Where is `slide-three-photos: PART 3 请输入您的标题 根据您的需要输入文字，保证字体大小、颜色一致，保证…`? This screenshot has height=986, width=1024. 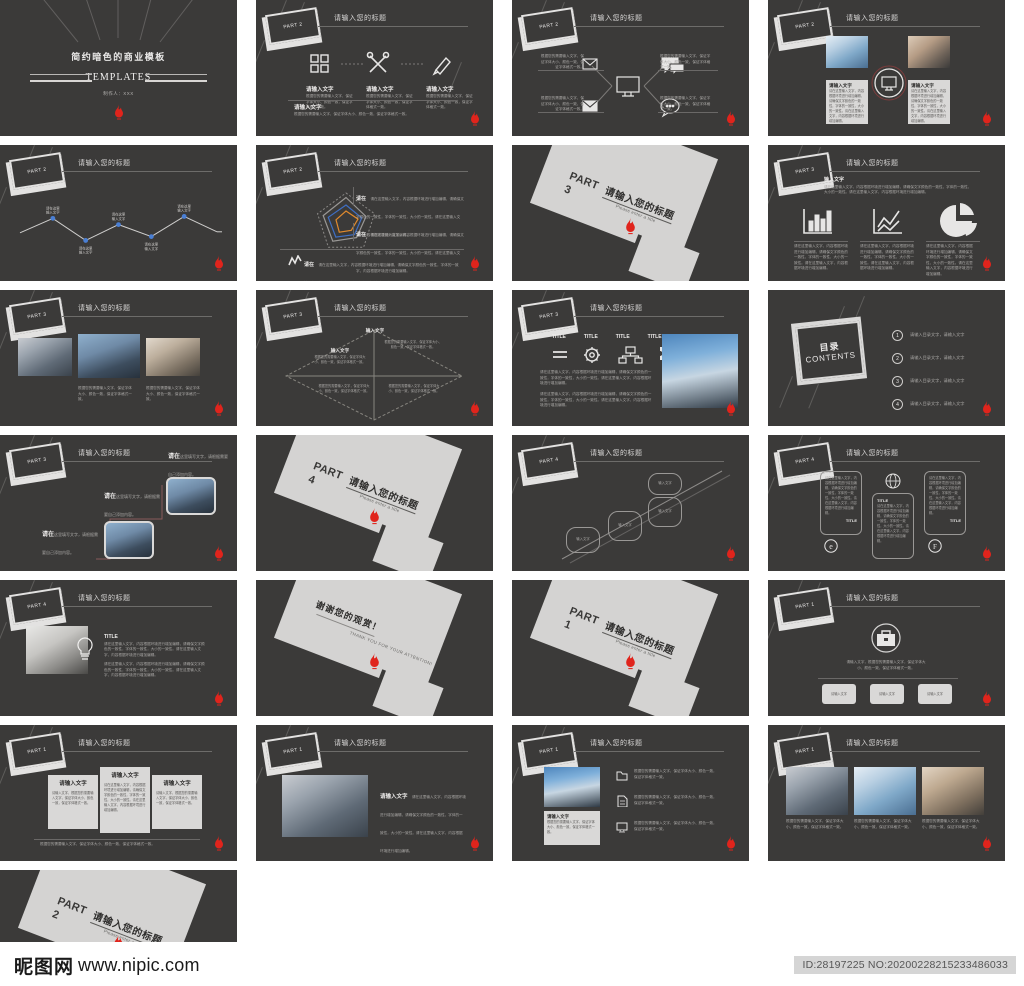
slide-three-photos: PART 3 请输入您的标题 根据您的需要输入文字，保证字体大小、颜色一致，保证… is located at coordinates (118, 358).